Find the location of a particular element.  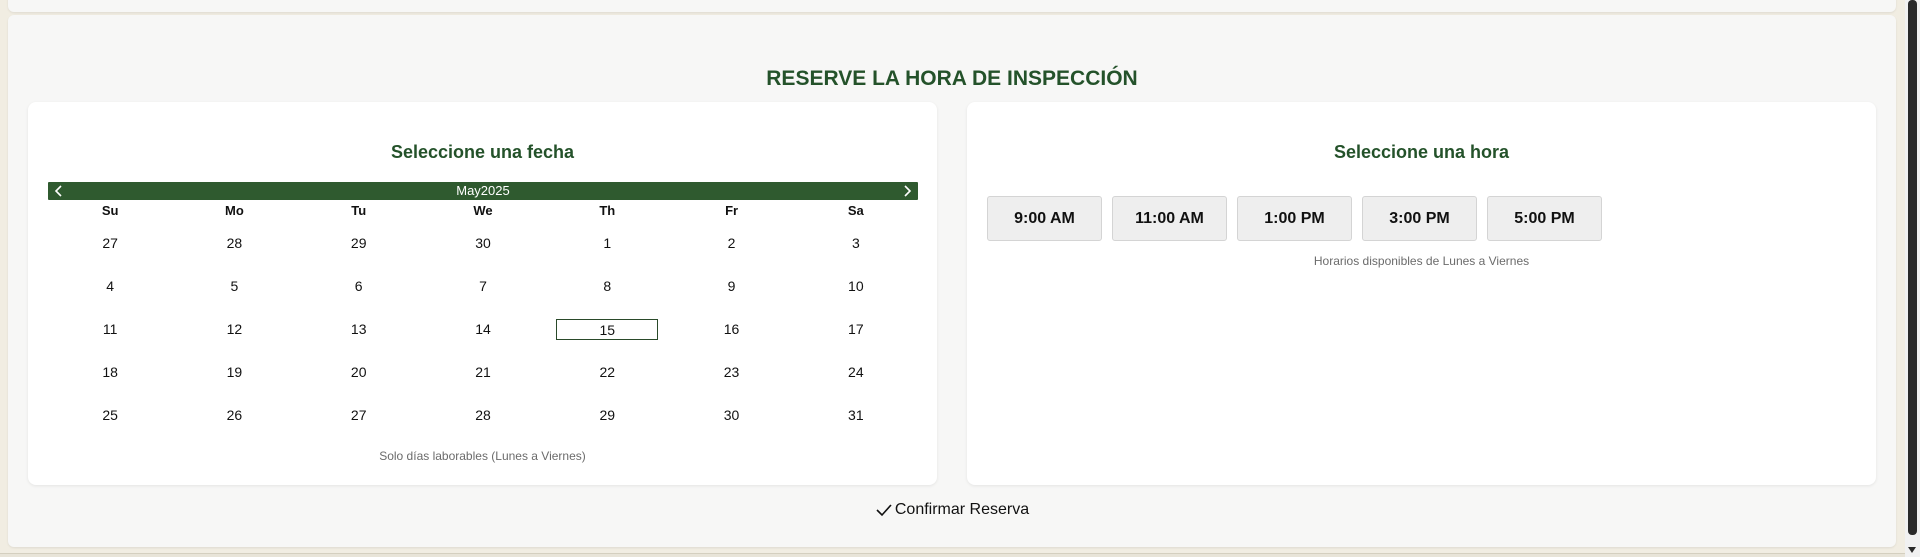

calendar-day-number: 9 is located at coordinates (731, 286).